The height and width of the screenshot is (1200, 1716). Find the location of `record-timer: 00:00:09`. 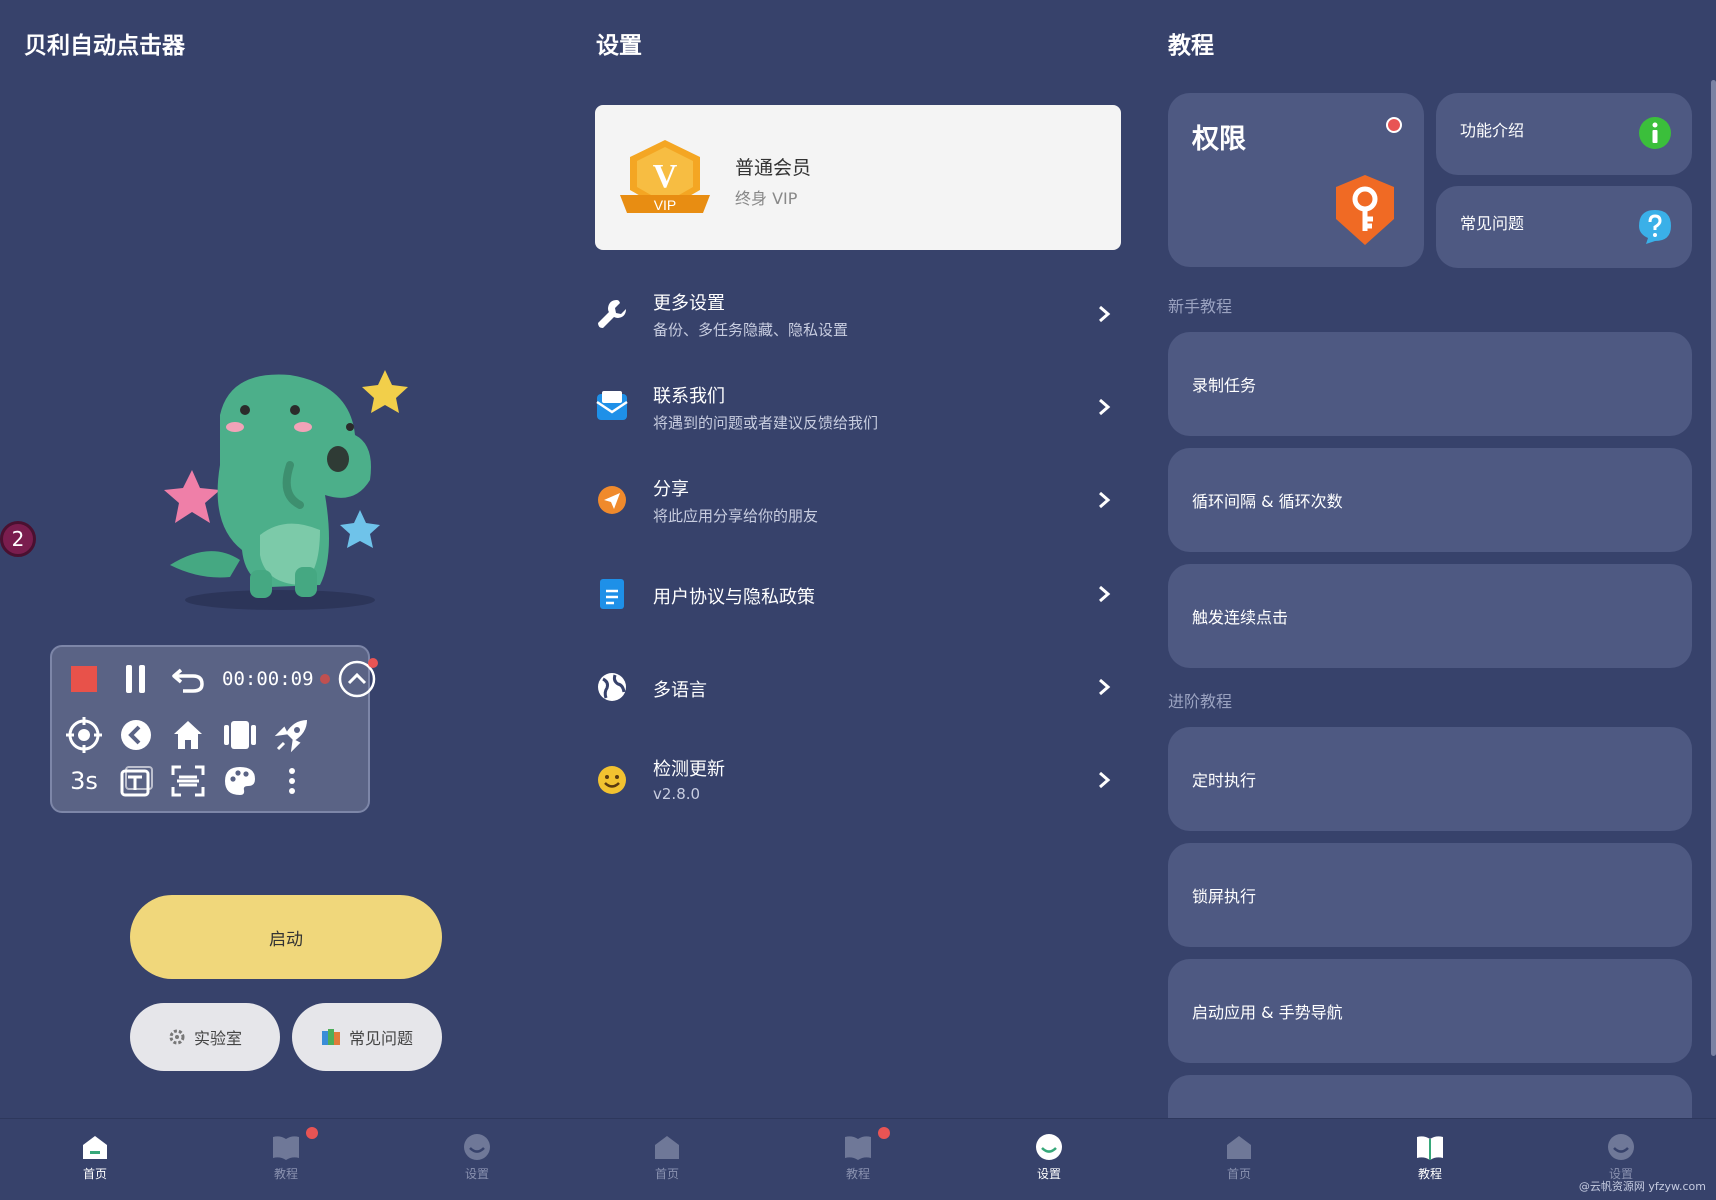

record-timer: 00:00:09 is located at coordinates (268, 679).